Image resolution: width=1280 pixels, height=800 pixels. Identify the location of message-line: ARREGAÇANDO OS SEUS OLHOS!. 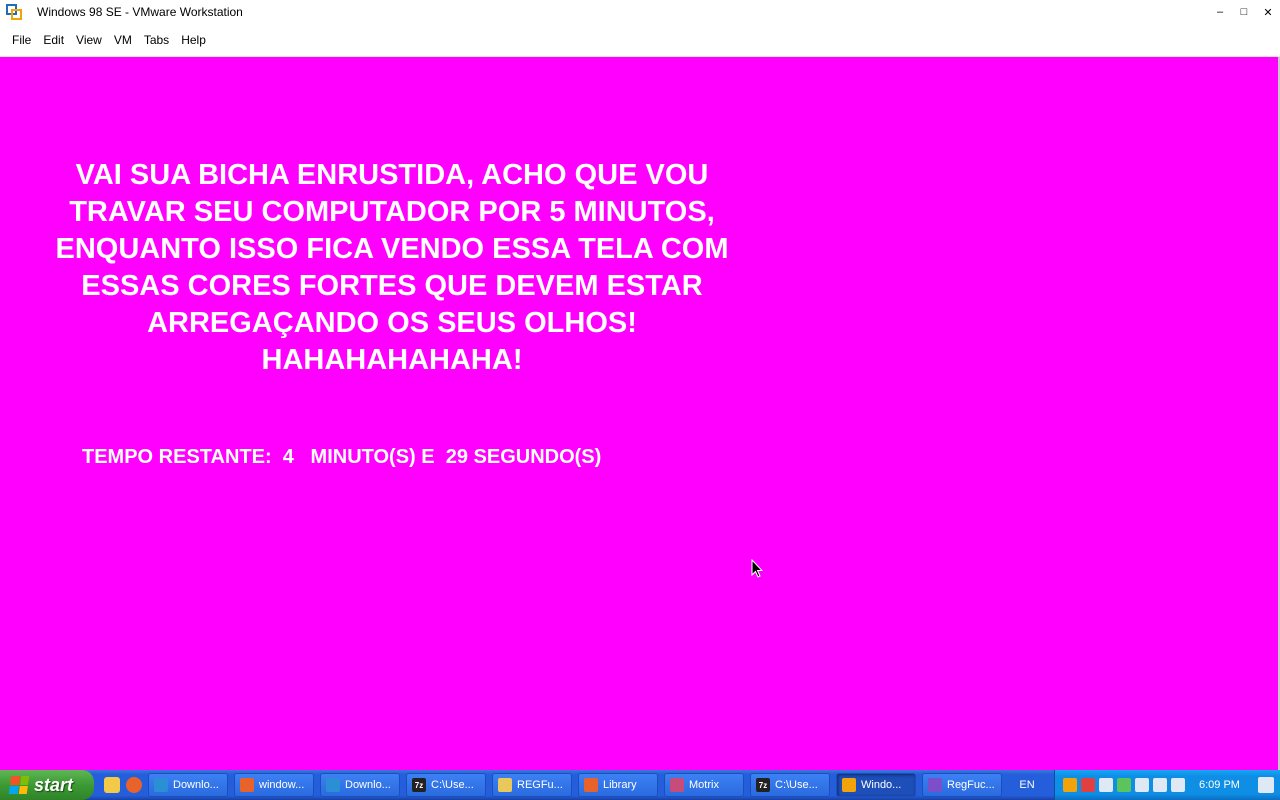
(392, 323).